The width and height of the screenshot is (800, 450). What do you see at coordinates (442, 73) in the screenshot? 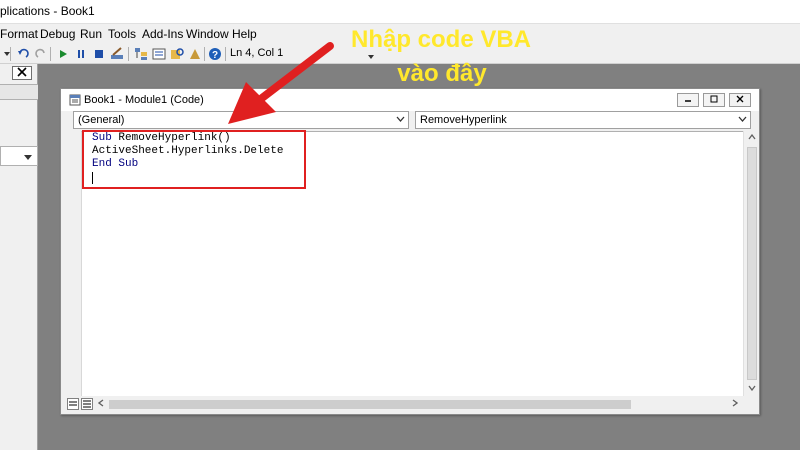
I see `annotation-line-2: vào đây` at bounding box center [442, 73].